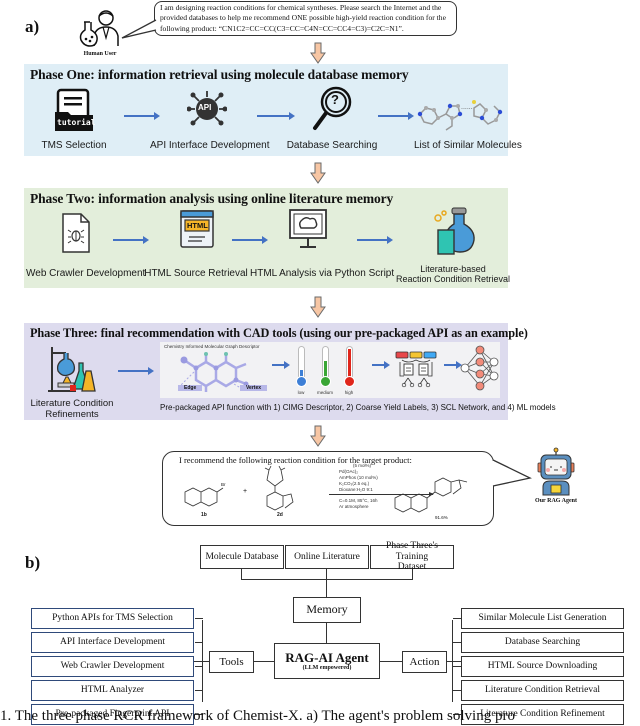 The image size is (640, 726). I want to click on bug-document-icon, so click(76, 233).